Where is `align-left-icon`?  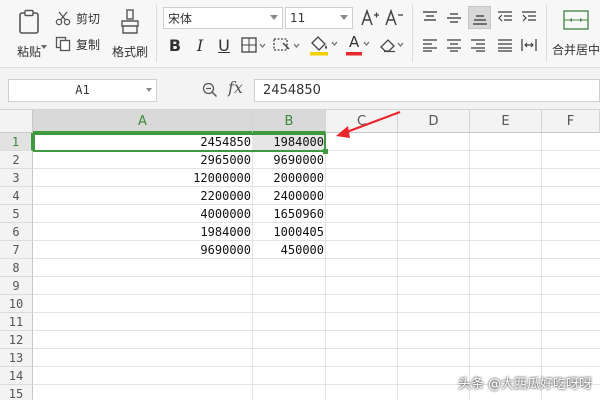 align-left-icon is located at coordinates (430, 45).